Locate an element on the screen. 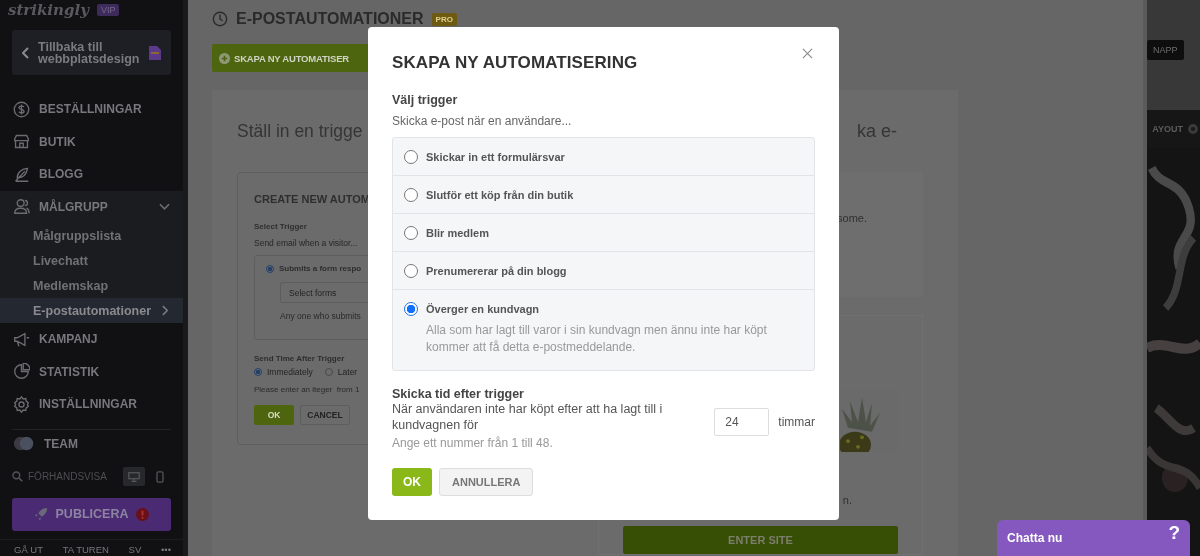 Image resolution: width=1200 pixels, height=556 pixels. alert-icon is located at coordinates (143, 514).